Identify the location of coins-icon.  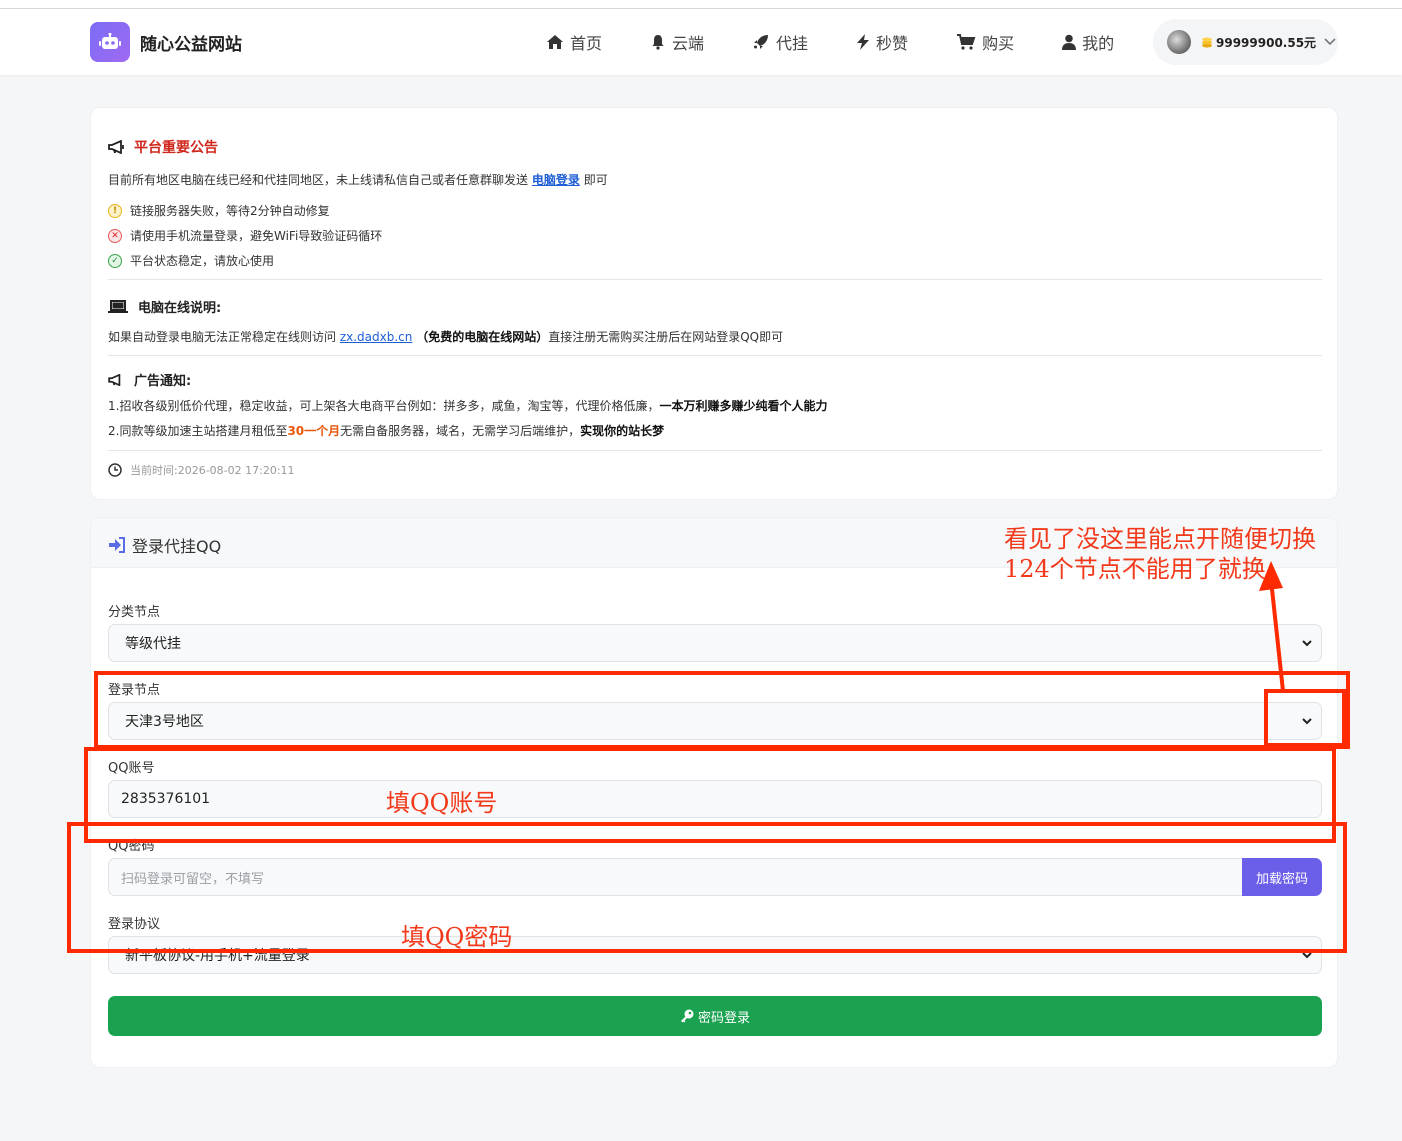
(1207, 42).